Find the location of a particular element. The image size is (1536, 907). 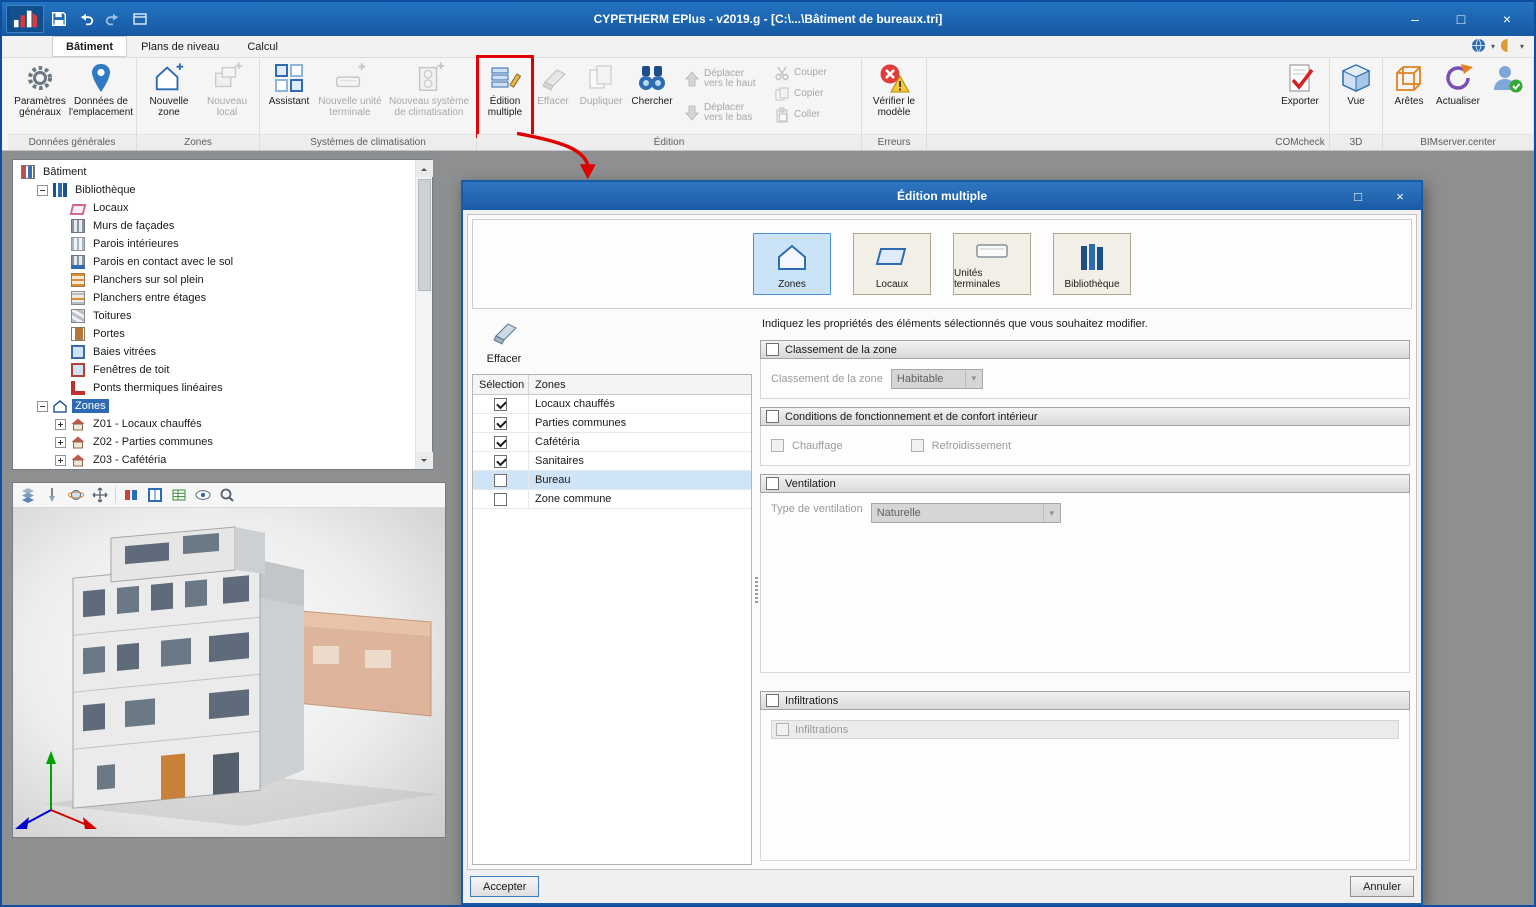

zoom-icon is located at coordinates (227, 495).